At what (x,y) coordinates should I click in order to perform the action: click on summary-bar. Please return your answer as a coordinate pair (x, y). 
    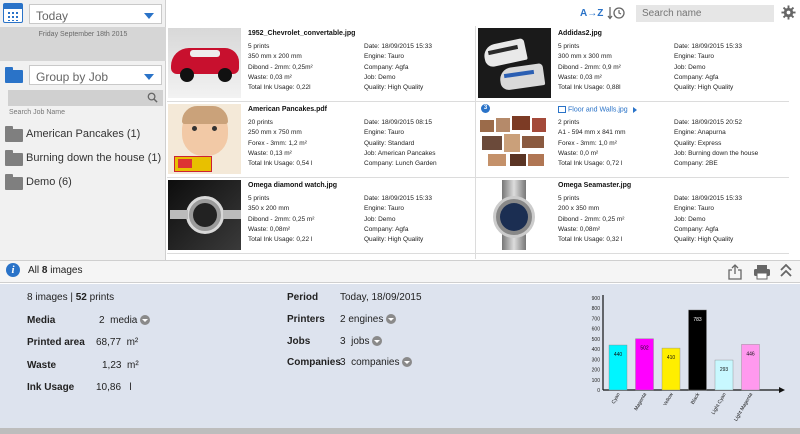
    Looking at the image, I should click on (400, 271).